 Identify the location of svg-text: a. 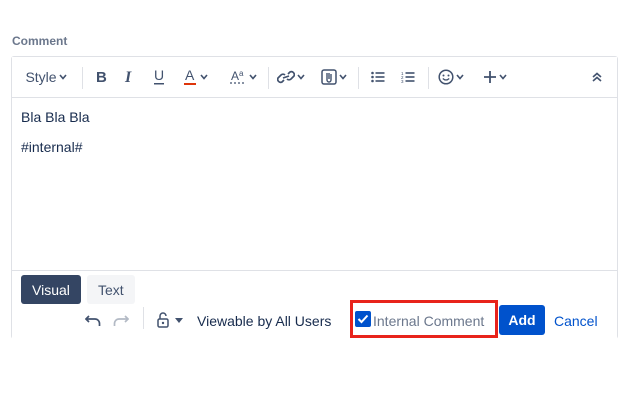
(241, 73).